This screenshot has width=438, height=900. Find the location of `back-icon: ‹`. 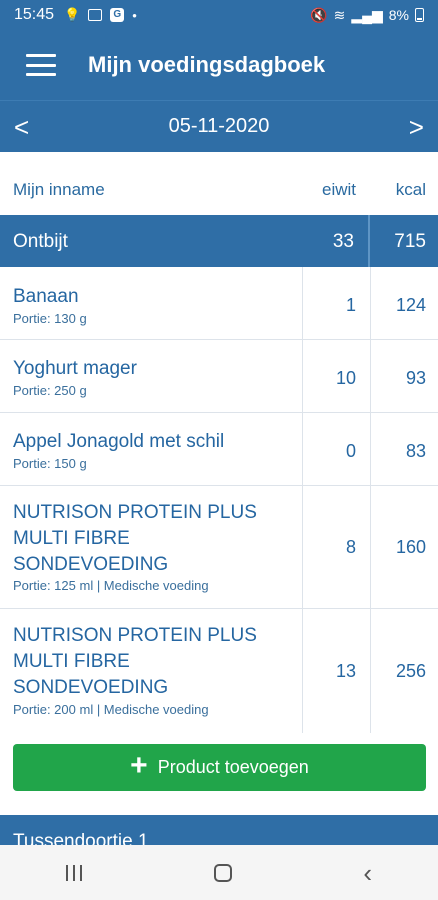

back-icon: ‹ is located at coordinates (367, 873).